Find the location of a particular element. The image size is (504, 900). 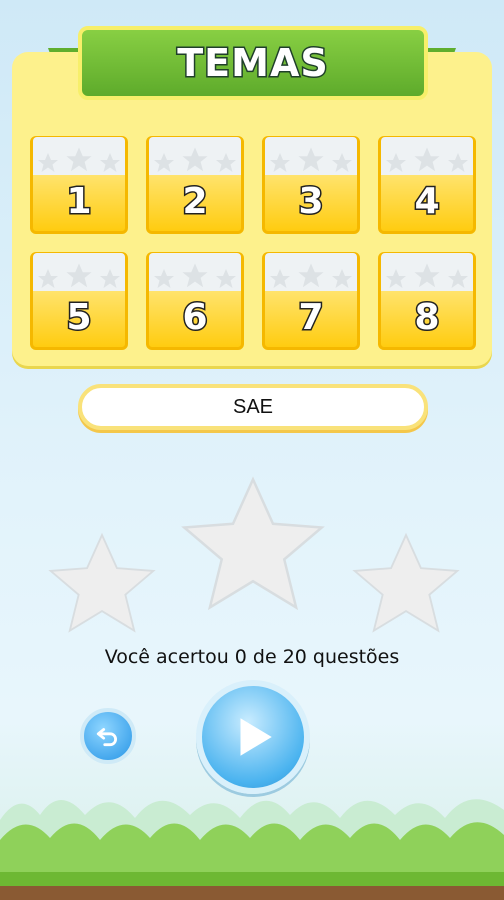

tile-number: 8 is located at coordinates (427, 318).